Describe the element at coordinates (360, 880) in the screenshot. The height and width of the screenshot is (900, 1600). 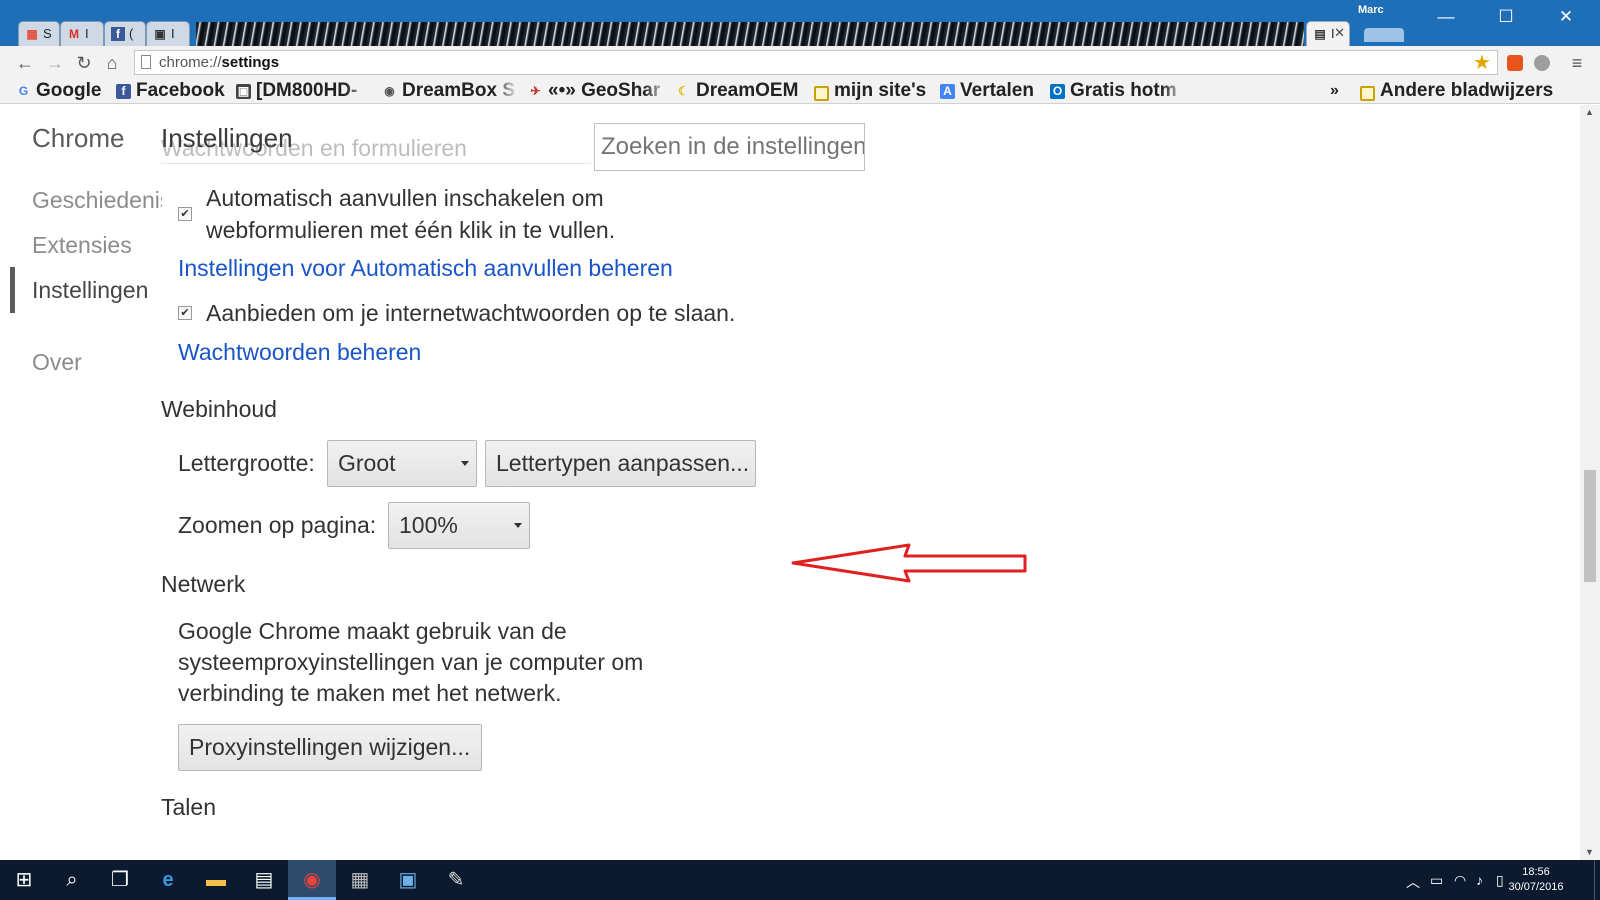
I see `app-icon-1: ▦` at that location.